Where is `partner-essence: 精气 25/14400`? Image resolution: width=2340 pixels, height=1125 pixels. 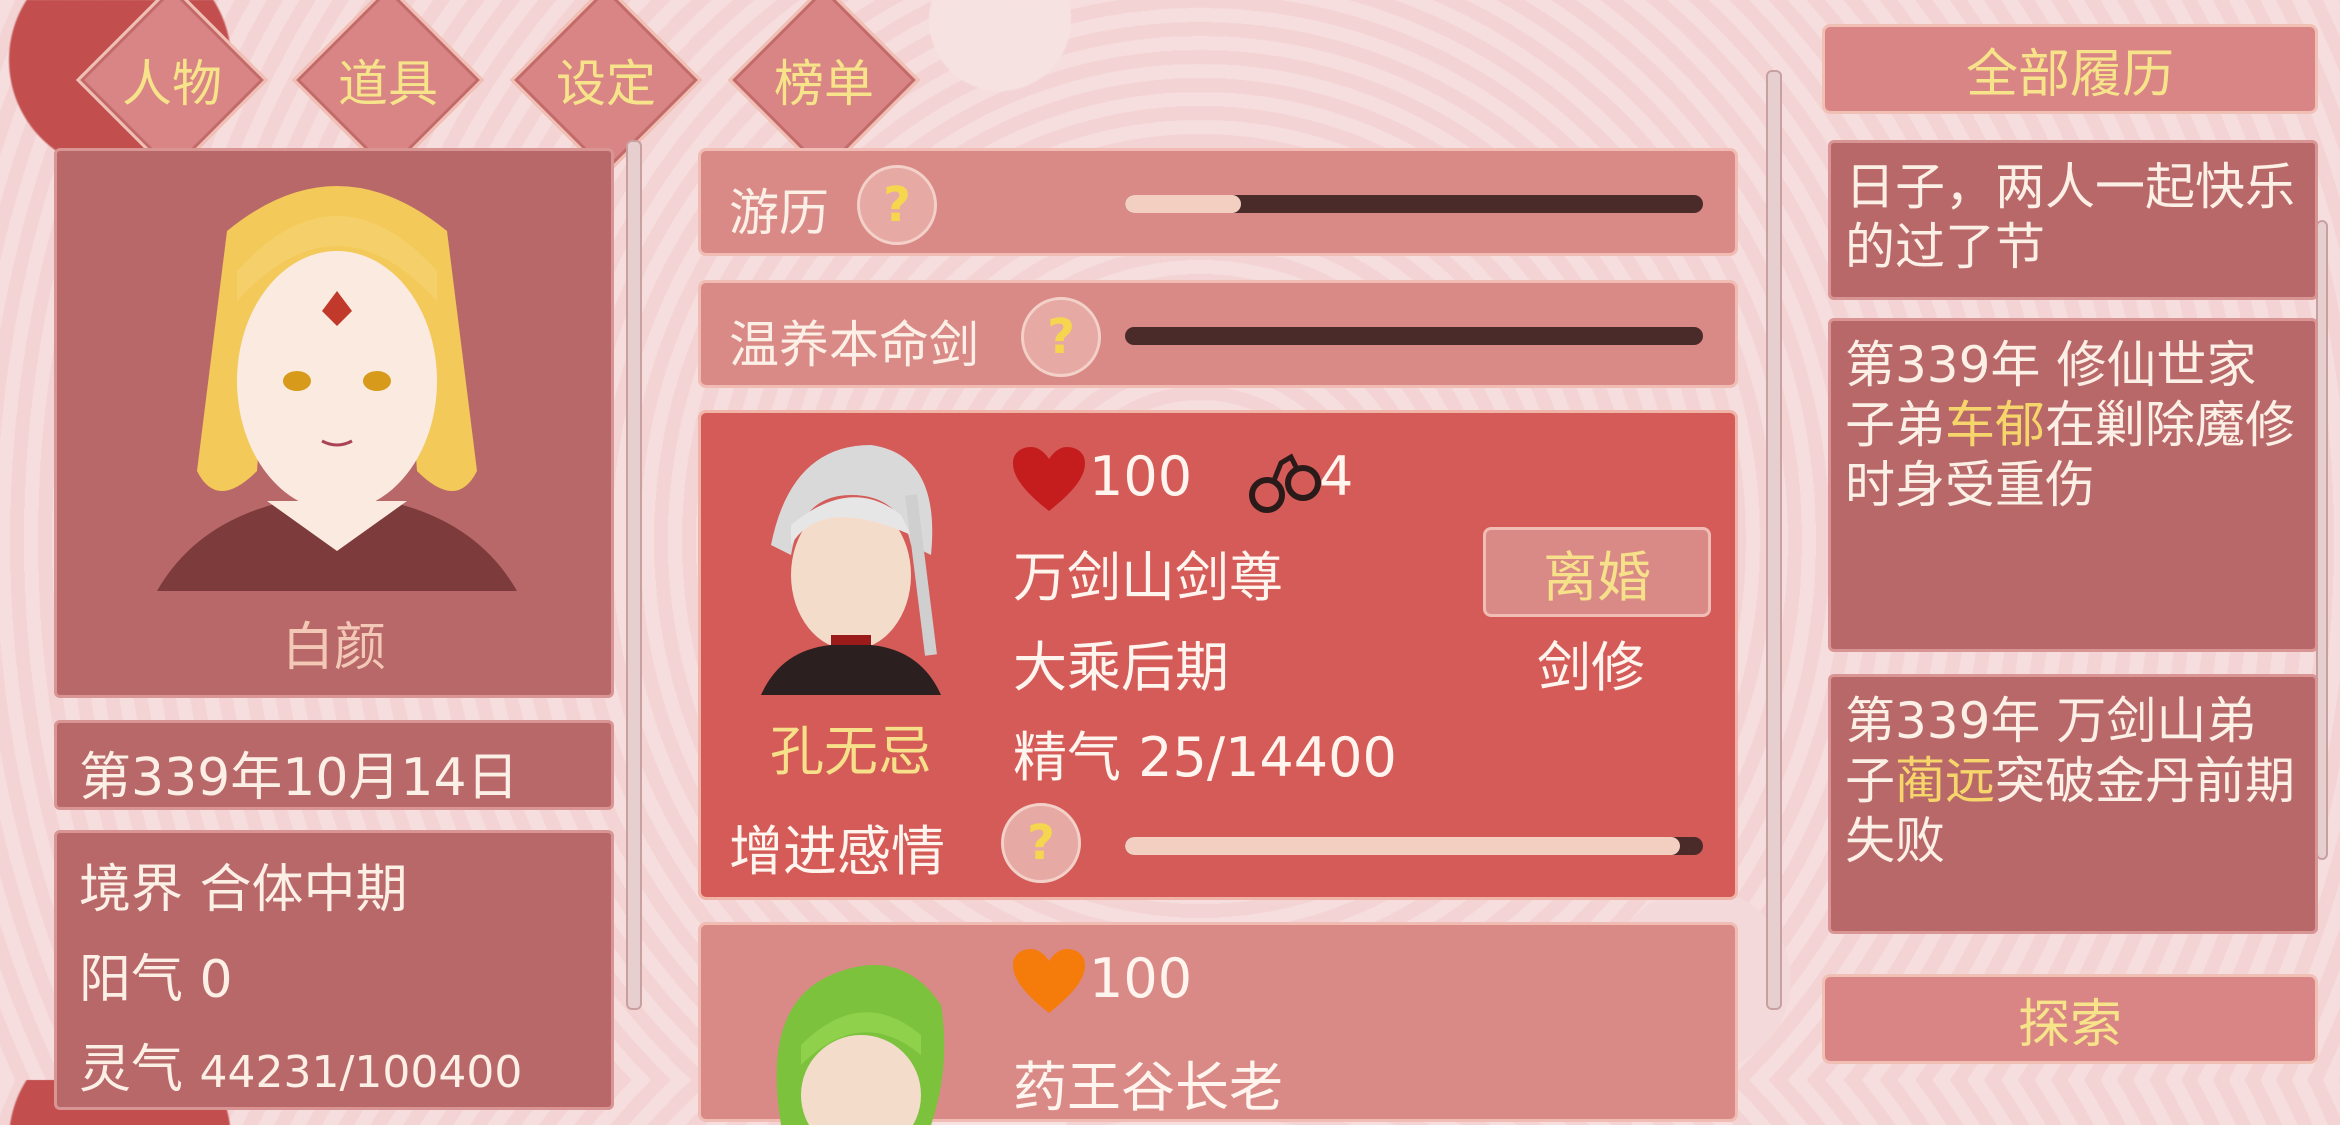 partner-essence: 精气 25/14400 is located at coordinates (1205, 757).